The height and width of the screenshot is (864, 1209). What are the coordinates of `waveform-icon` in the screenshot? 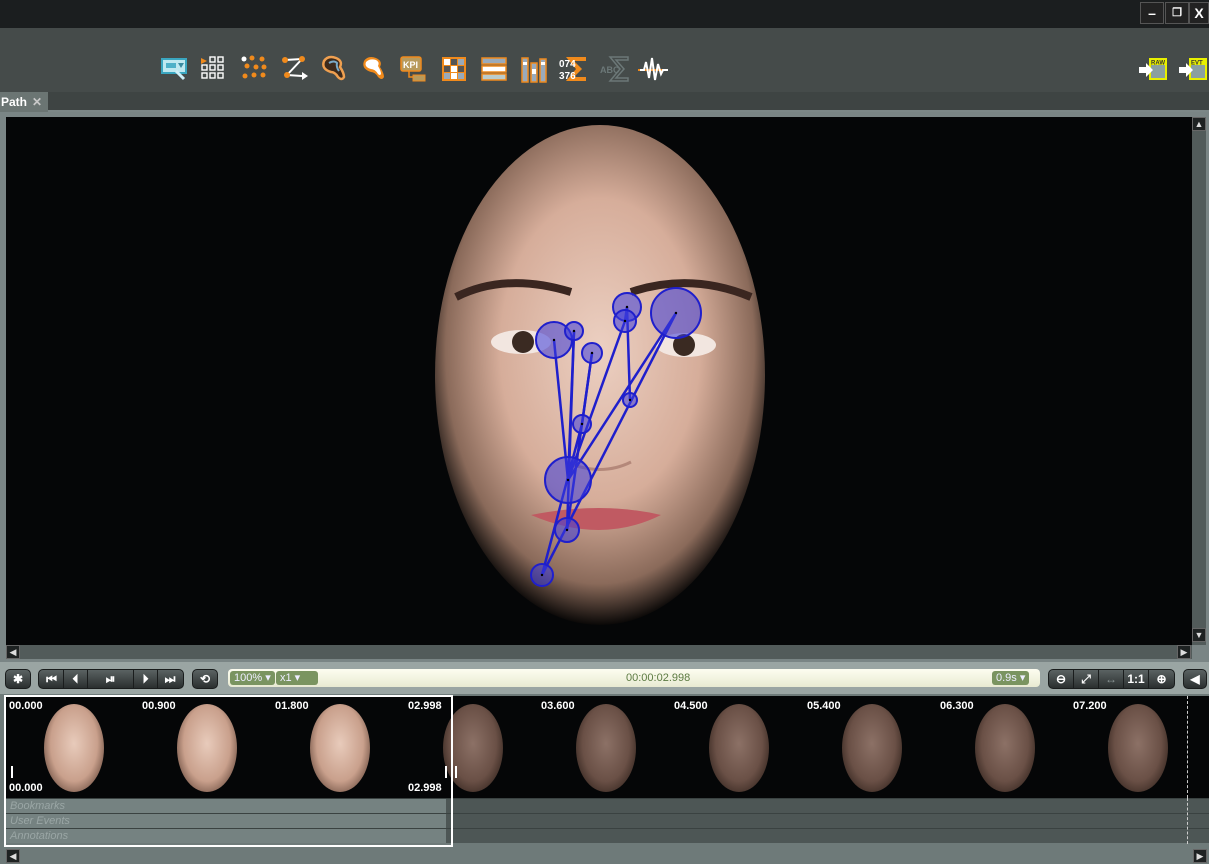 It's located at (653, 69).